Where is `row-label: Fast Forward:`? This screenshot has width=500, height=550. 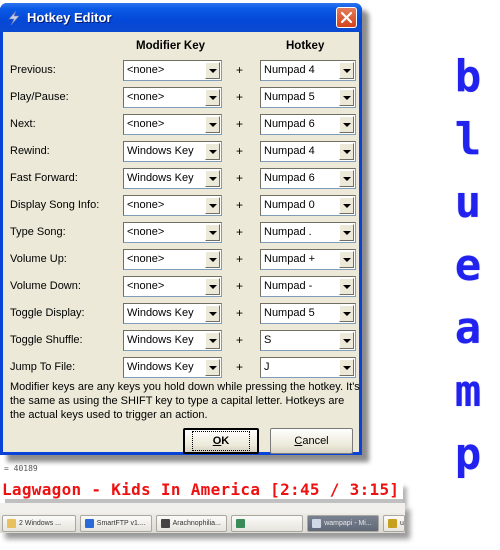 row-label: Fast Forward: is located at coordinates (44, 178).